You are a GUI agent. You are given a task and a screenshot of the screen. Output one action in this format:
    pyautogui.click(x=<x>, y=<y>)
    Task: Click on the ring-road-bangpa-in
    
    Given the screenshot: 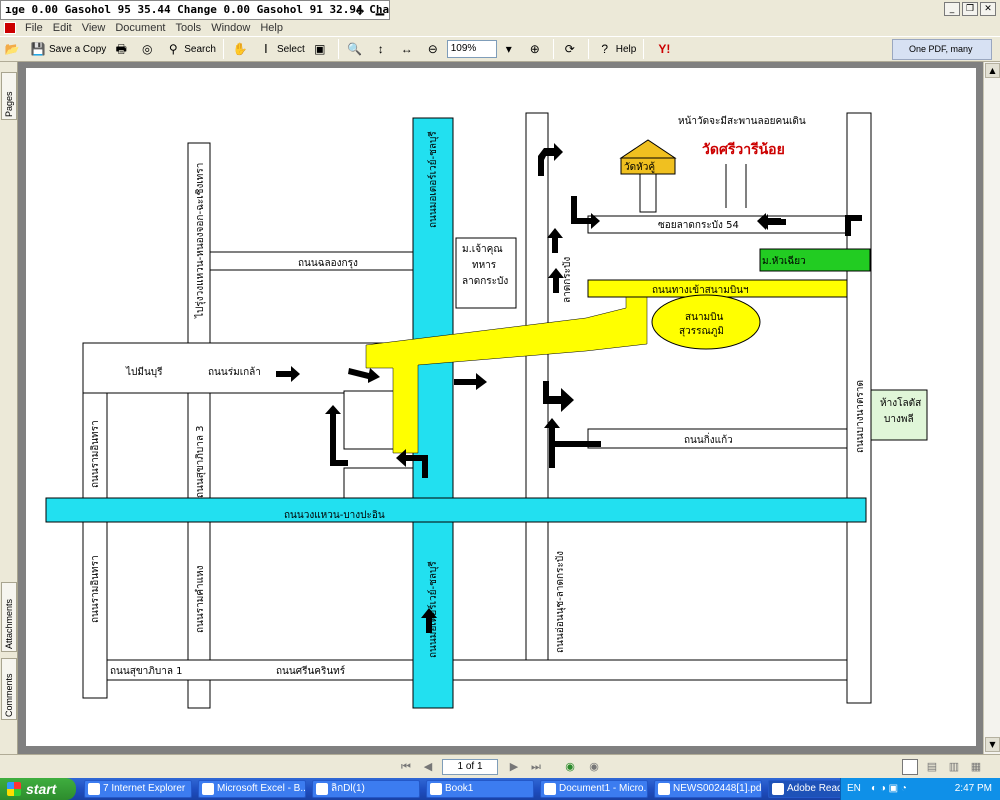 What is the action you would take?
    pyautogui.click(x=456, y=510)
    